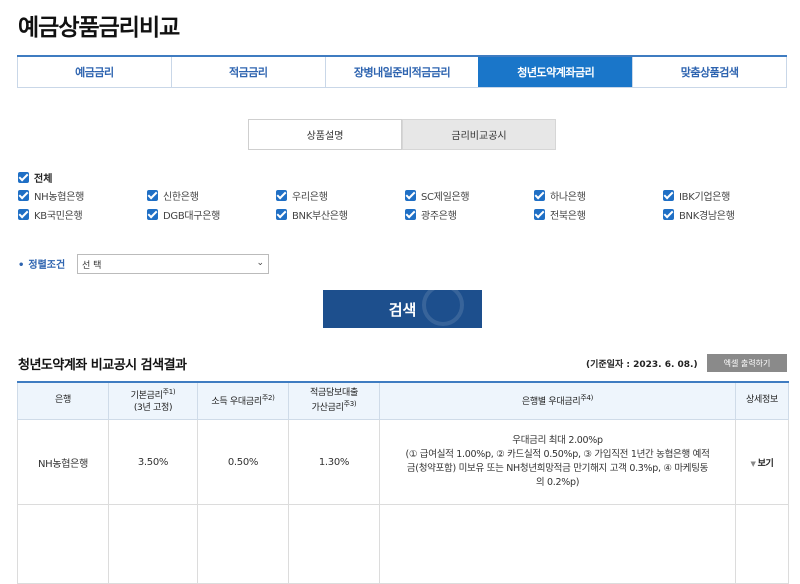 The width and height of the screenshot is (800, 584). What do you see at coordinates (439, 216) in the screenshot?
I see `bank-label: 광주은행` at bounding box center [439, 216].